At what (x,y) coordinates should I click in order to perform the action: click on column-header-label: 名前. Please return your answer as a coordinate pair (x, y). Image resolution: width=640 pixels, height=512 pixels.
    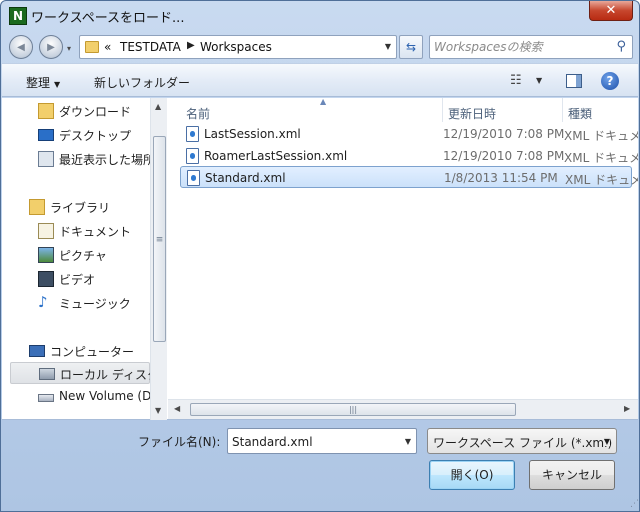
    Looking at the image, I should click on (198, 114).